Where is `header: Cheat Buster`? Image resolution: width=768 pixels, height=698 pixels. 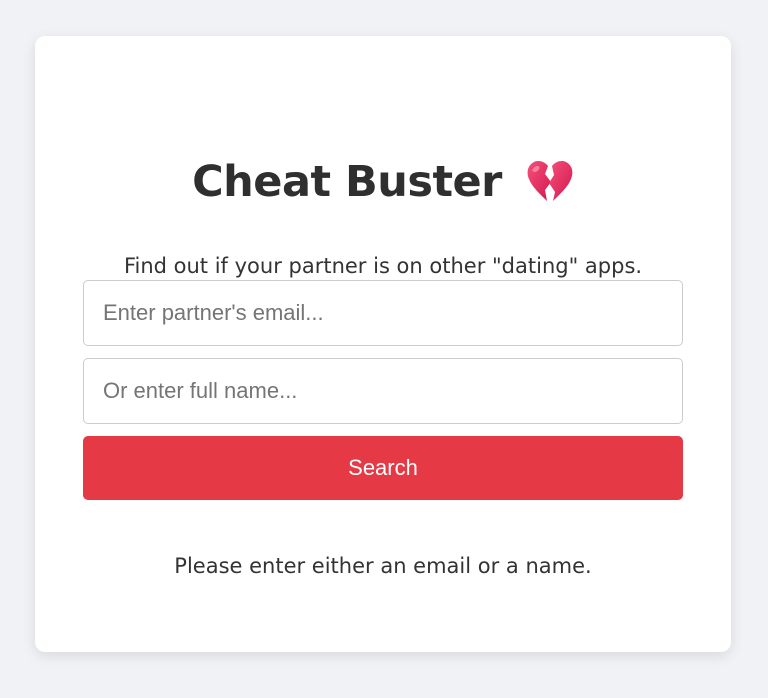 header: Cheat Buster is located at coordinates (383, 182).